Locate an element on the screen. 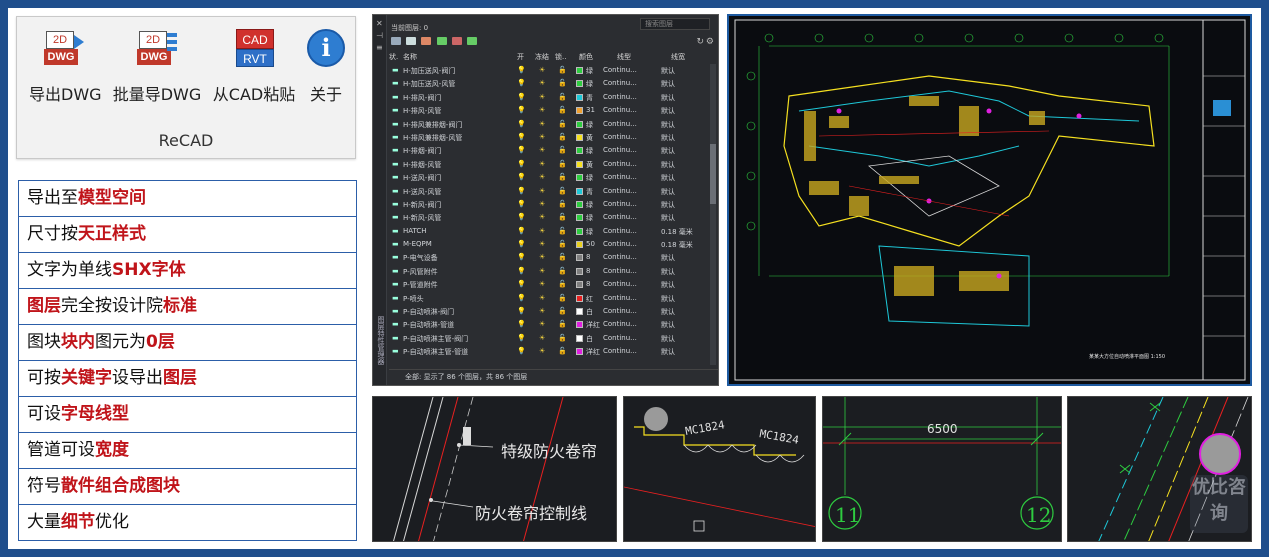 The image size is (1269, 557). layer-row: ▬ H-排烟-阀门 💡 ☀ 🔓 绿 Continu... 默认 is located at coordinates (548, 150).